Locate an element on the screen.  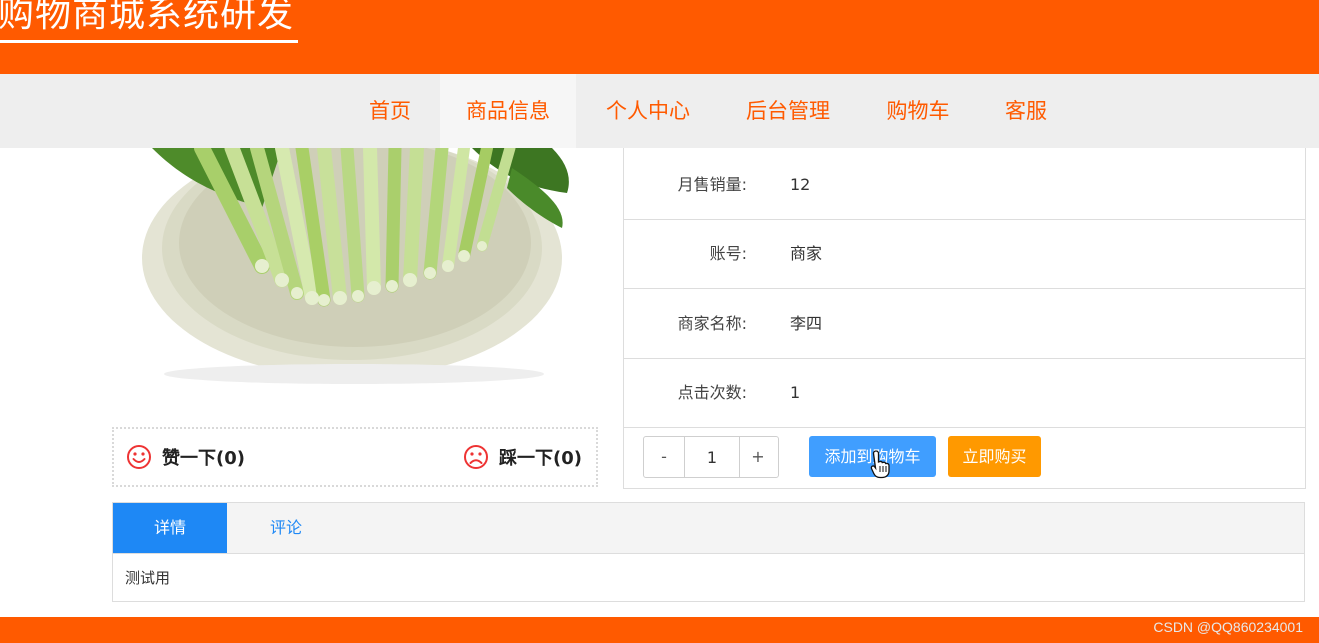
info-value: 李四 is located at coordinates (806, 323).